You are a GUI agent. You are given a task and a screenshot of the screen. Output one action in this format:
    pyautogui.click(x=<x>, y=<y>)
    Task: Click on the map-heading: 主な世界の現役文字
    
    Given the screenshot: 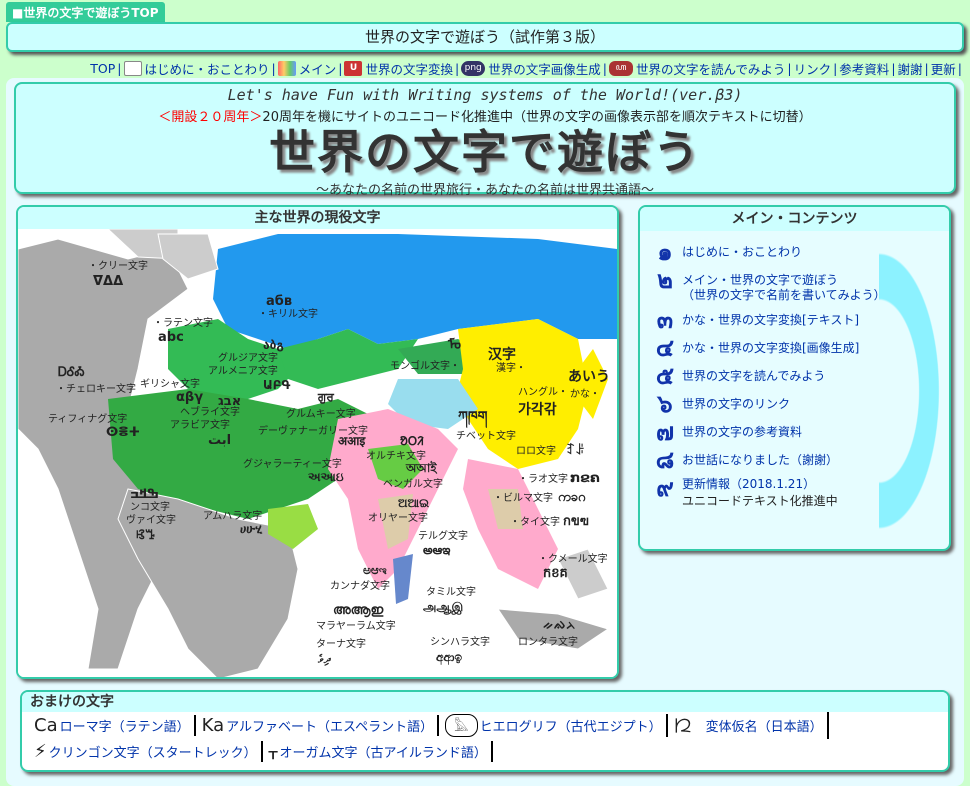 What is the action you would take?
    pyautogui.click(x=317, y=218)
    